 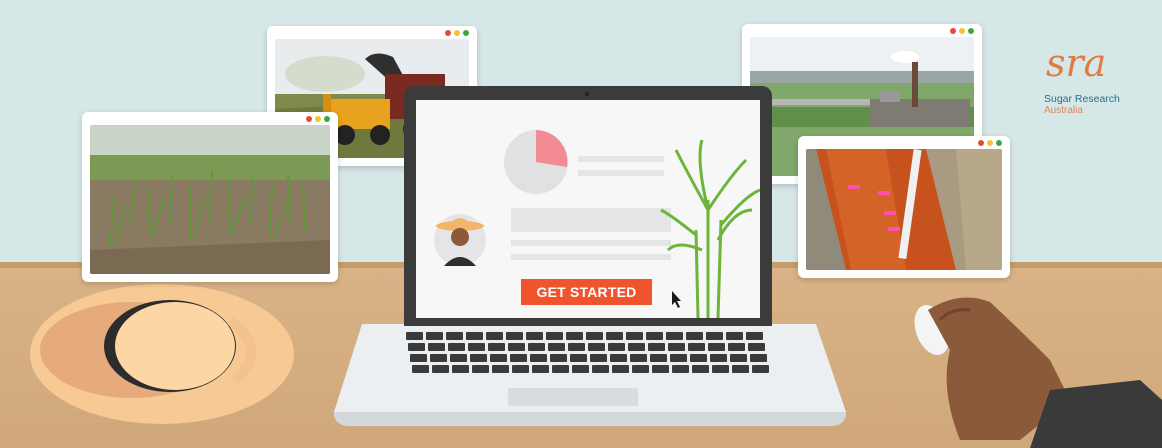 What do you see at coordinates (460, 240) in the screenshot?
I see `farmer-avatar-icon` at bounding box center [460, 240].